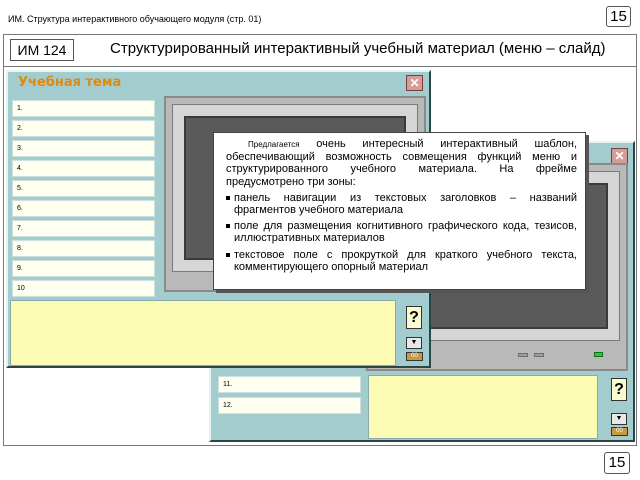 The width and height of the screenshot is (640, 480). I want to click on nav-item-6: 6., so click(83, 208).